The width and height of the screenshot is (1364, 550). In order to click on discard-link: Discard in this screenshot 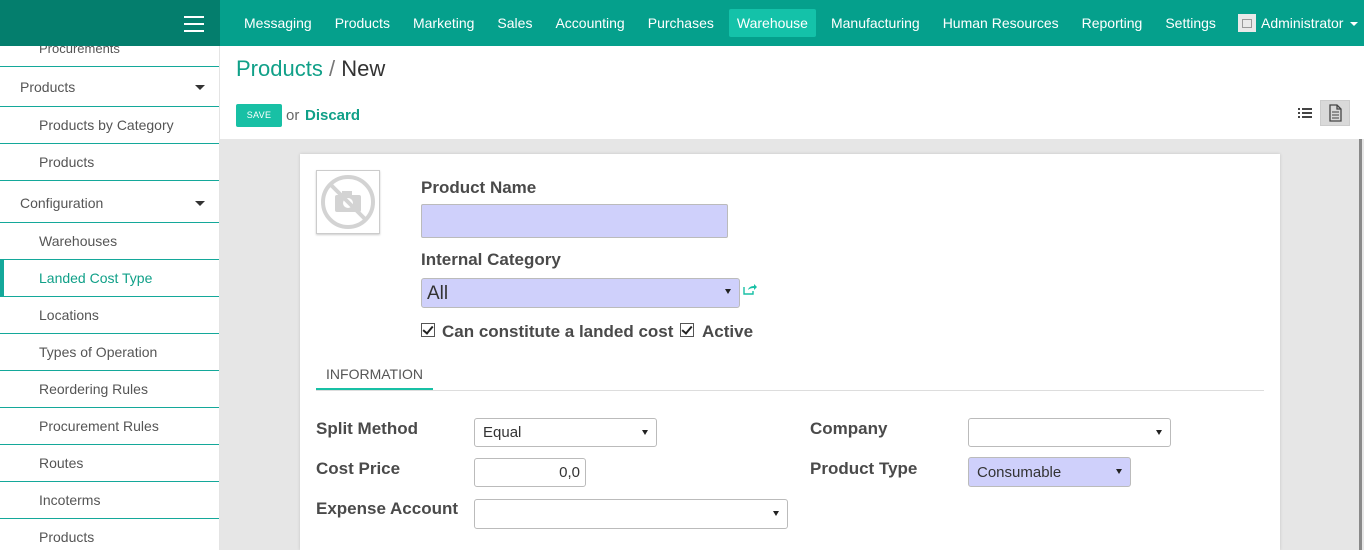, I will do `click(332, 115)`.